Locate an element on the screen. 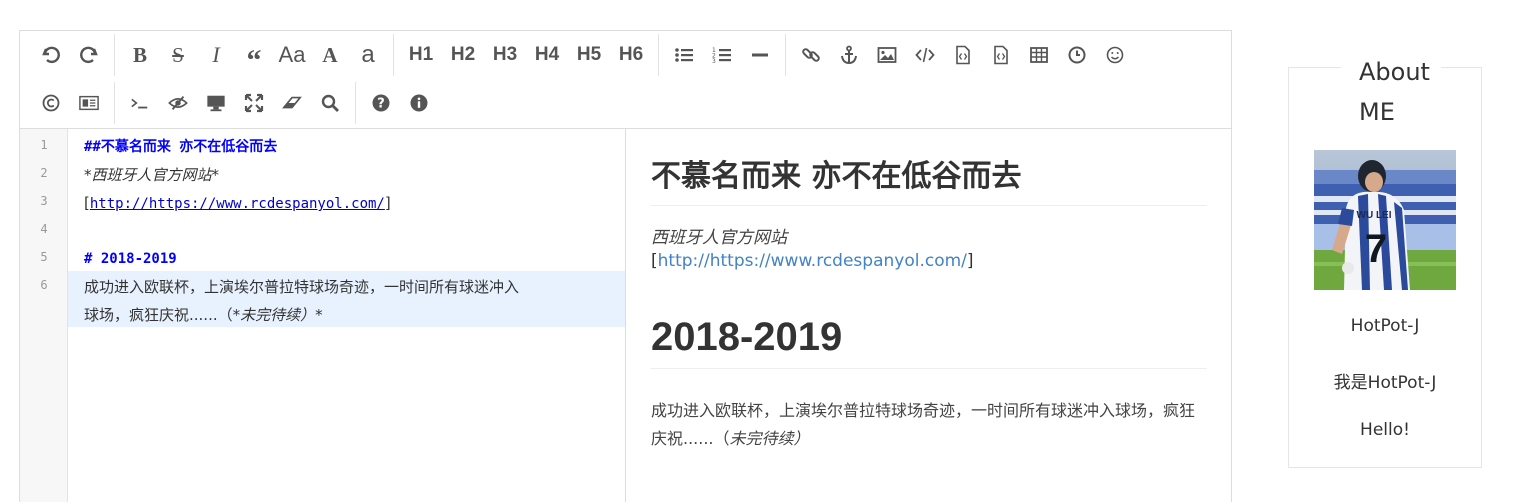 The width and height of the screenshot is (1513, 502). code-link-url: http://https://www.rcdespanyol.com/ is located at coordinates (237, 204).